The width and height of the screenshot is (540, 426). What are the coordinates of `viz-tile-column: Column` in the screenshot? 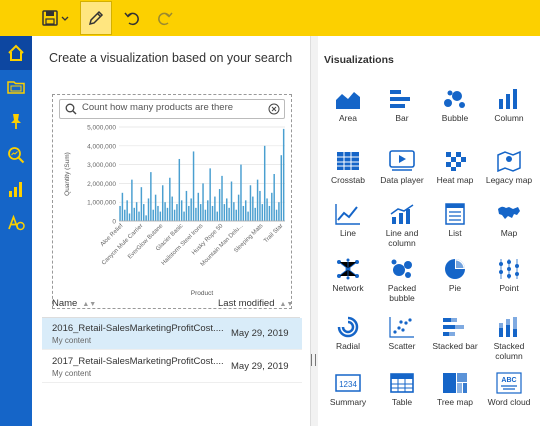 It's located at (509, 105).